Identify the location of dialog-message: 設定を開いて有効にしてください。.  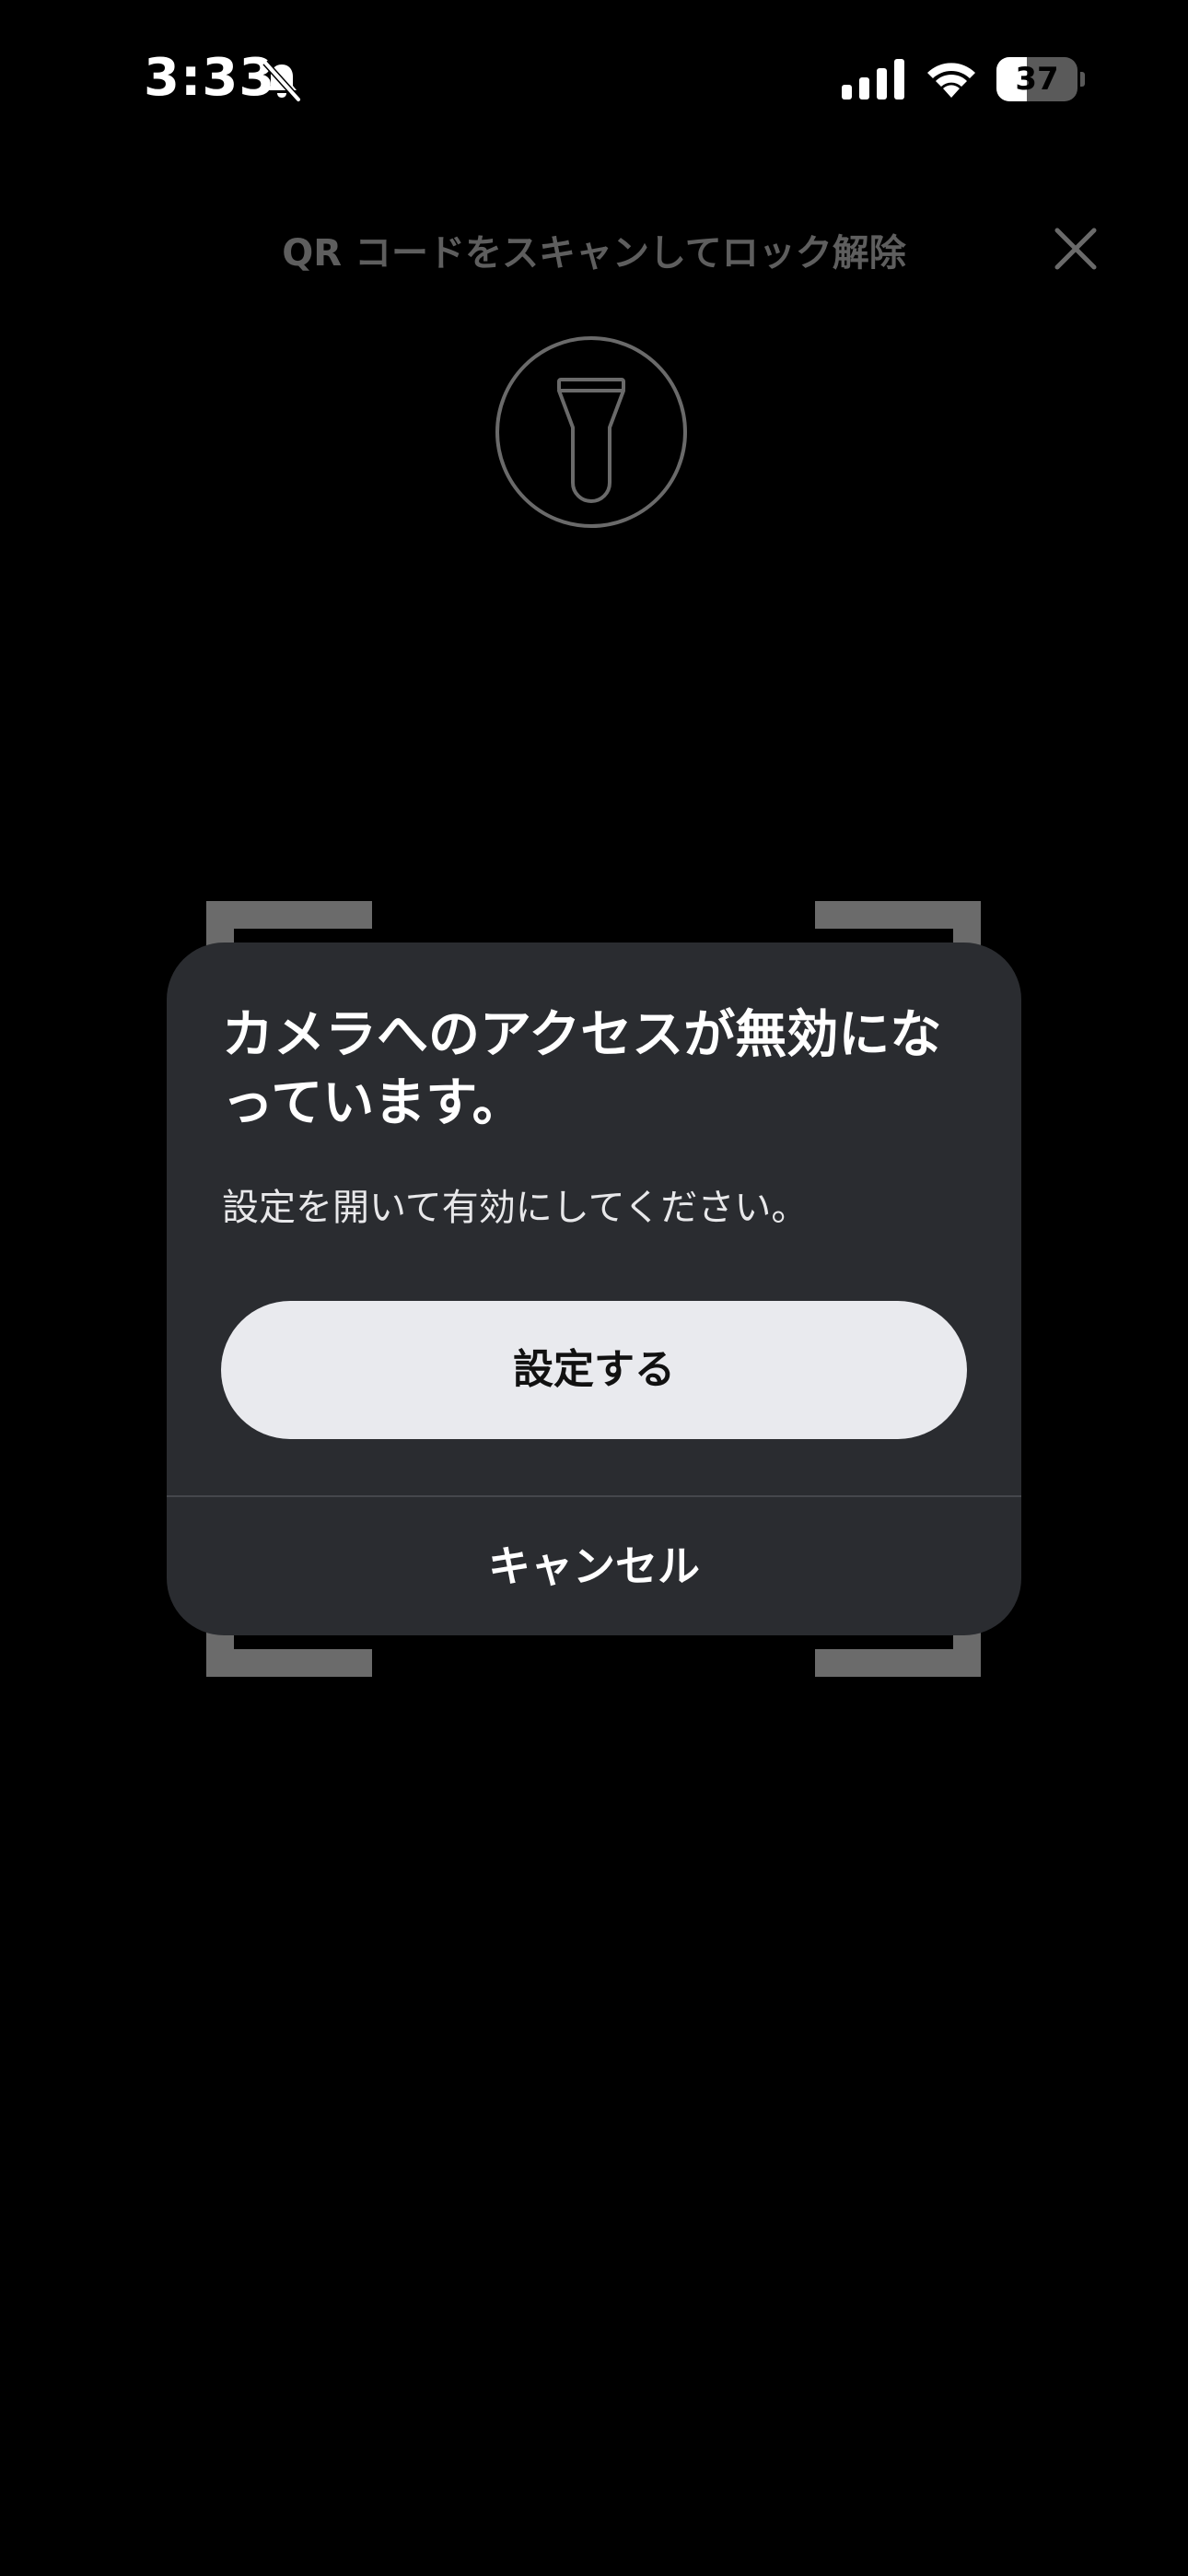
(515, 1208).